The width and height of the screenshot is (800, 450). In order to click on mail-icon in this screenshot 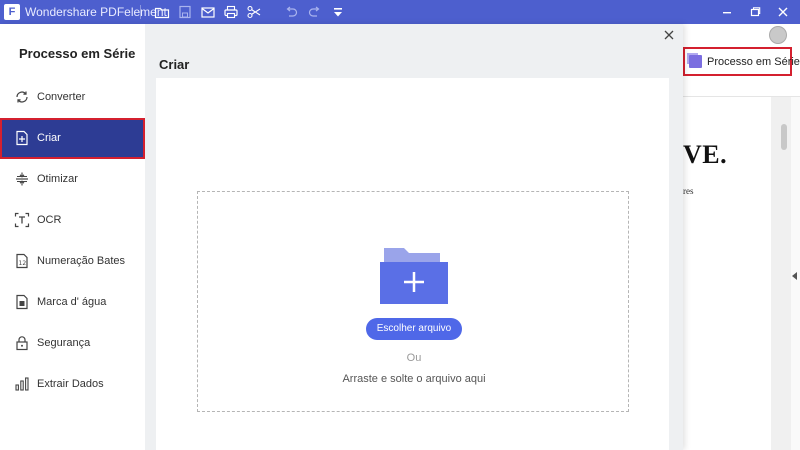, I will do `click(208, 12)`.